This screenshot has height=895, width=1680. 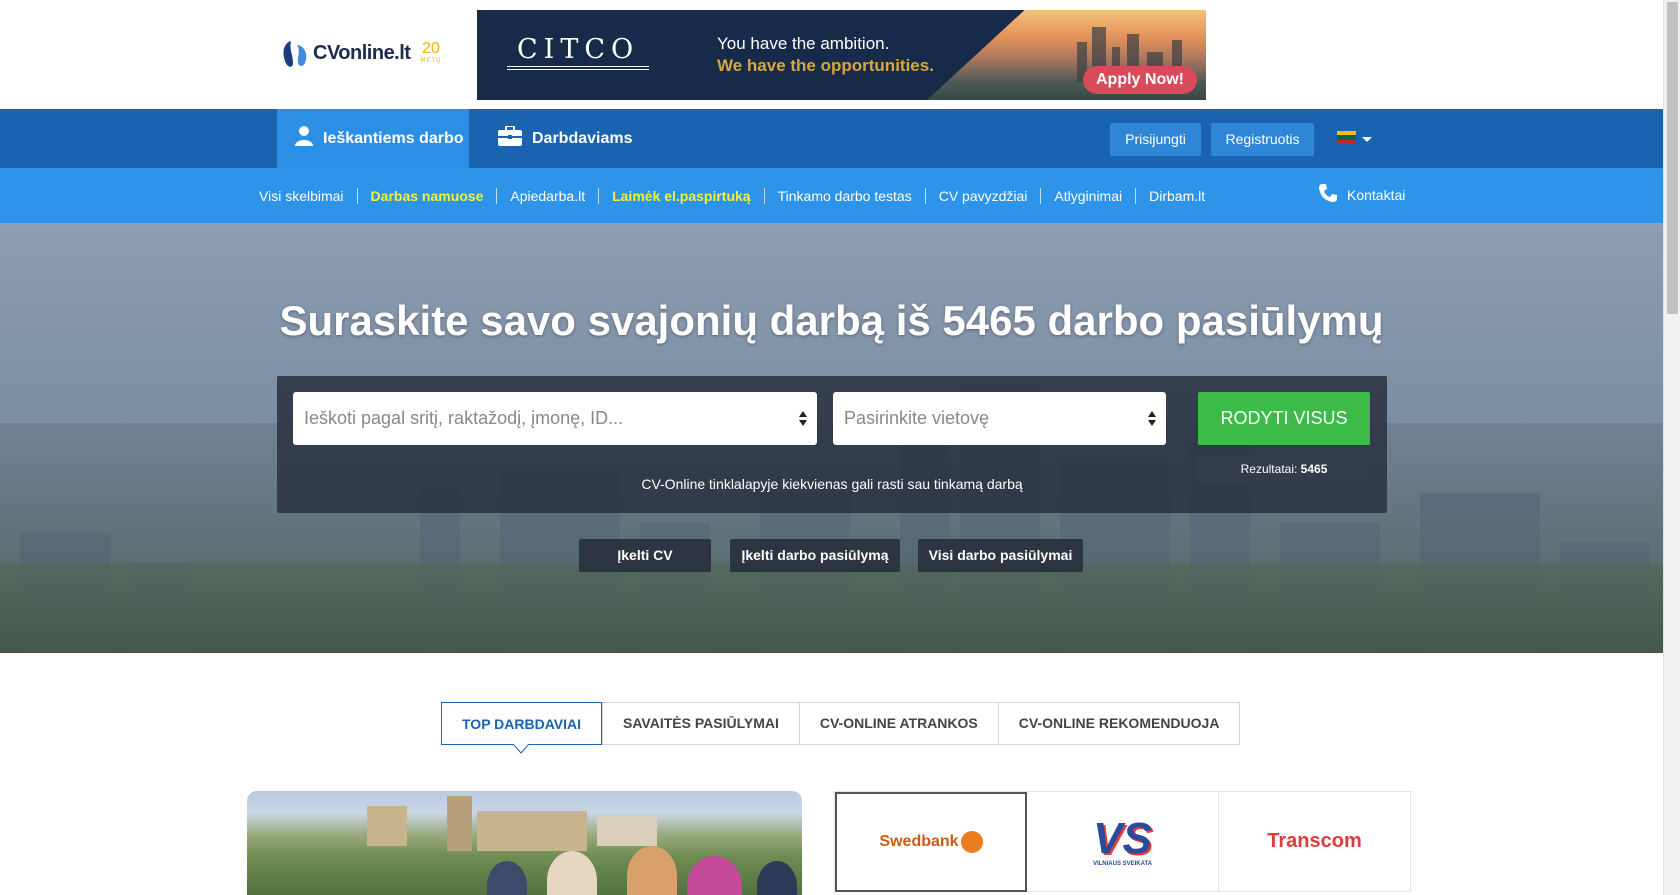 What do you see at coordinates (982, 195) in the screenshot?
I see `subnav-link-cv-examples: CV pavyzdžiai` at bounding box center [982, 195].